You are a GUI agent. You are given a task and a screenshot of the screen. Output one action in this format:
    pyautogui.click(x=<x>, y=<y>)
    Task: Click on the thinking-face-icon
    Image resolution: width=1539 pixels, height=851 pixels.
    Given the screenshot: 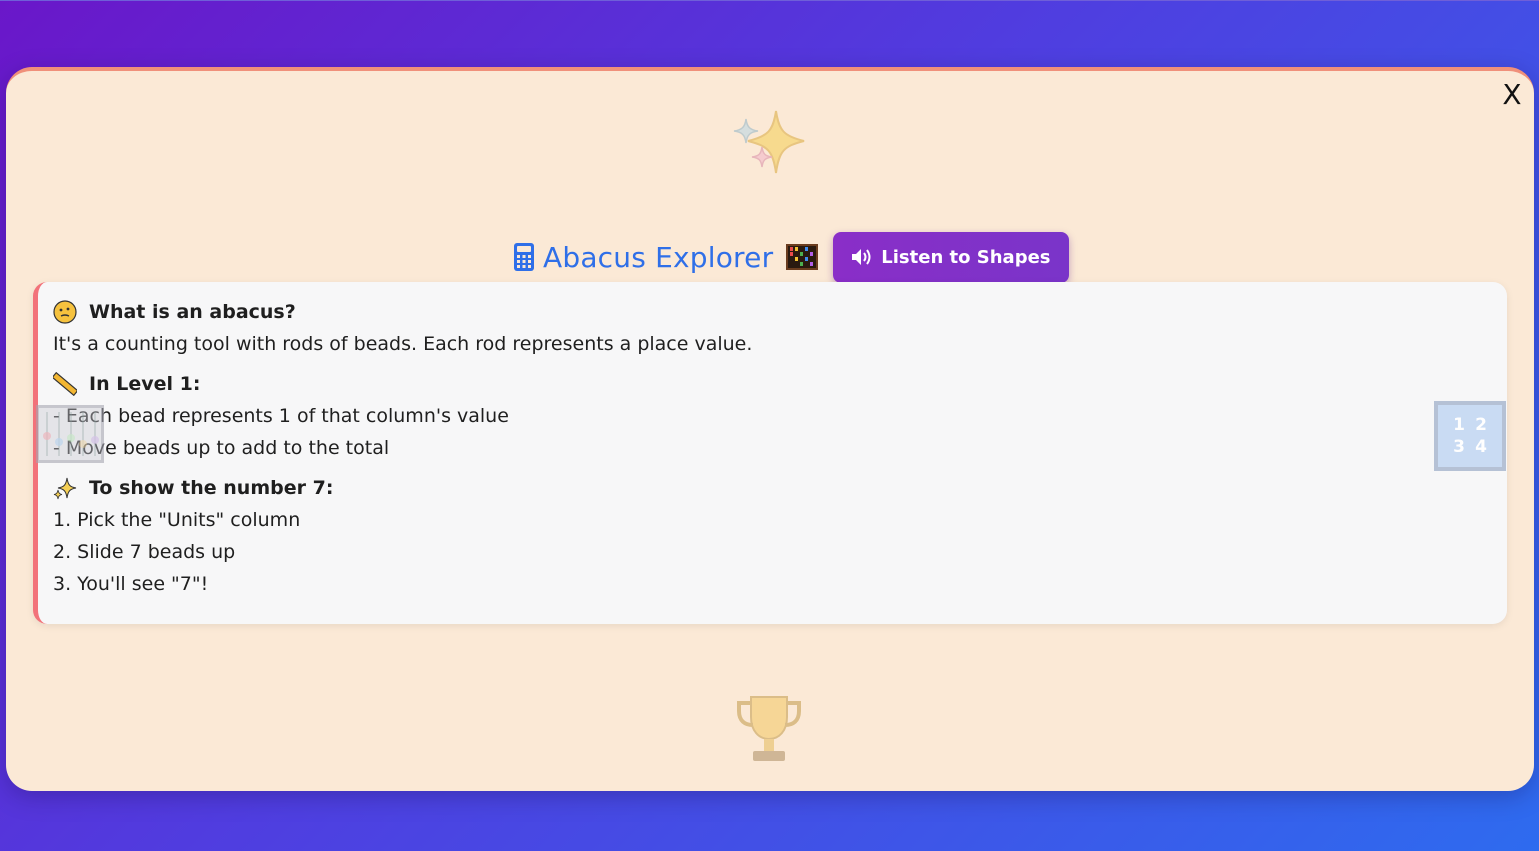 What is the action you would take?
    pyautogui.click(x=65, y=312)
    